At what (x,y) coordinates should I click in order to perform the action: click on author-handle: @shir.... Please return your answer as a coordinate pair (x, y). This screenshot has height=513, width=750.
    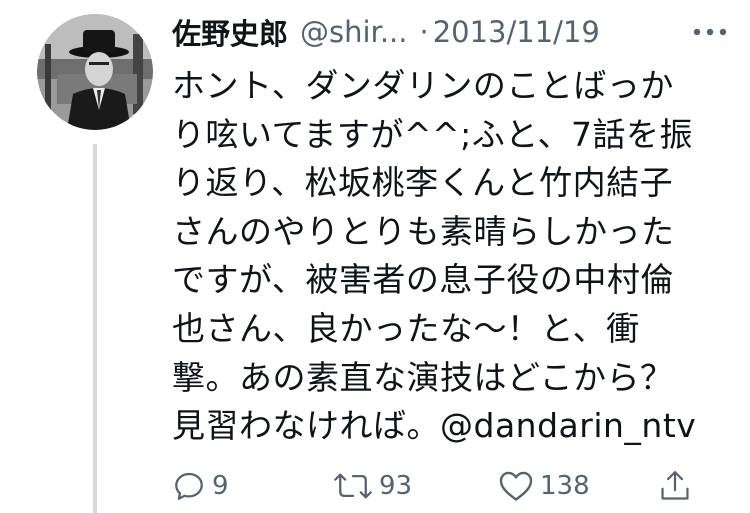
    Looking at the image, I should click on (353, 32).